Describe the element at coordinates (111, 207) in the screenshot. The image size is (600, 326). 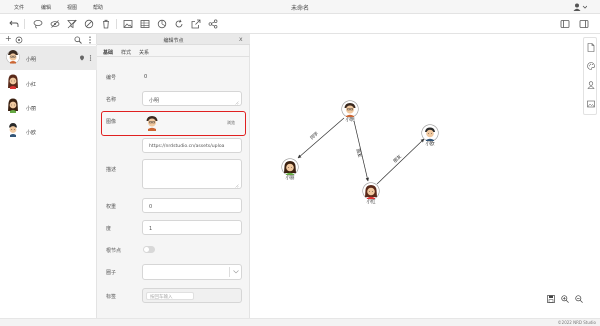
I see `weight-label: 权重` at that location.